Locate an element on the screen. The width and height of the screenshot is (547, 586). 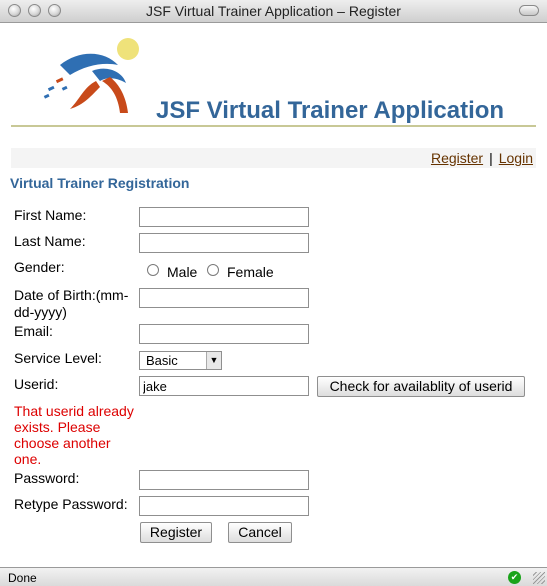
password-input is located at coordinates (224, 480).